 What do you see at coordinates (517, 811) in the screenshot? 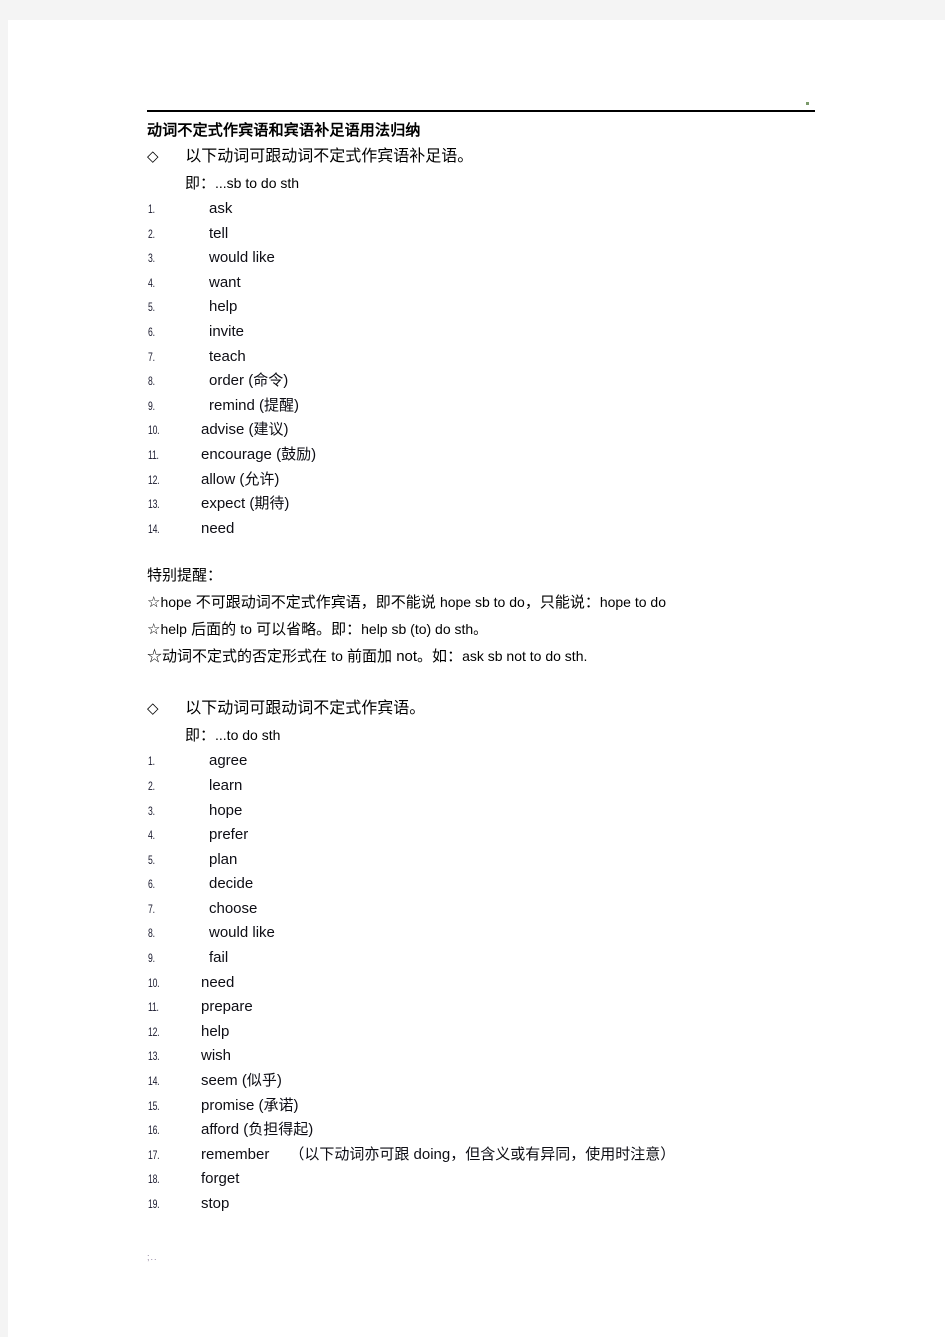
I see `list-item: 3. hope` at bounding box center [517, 811].